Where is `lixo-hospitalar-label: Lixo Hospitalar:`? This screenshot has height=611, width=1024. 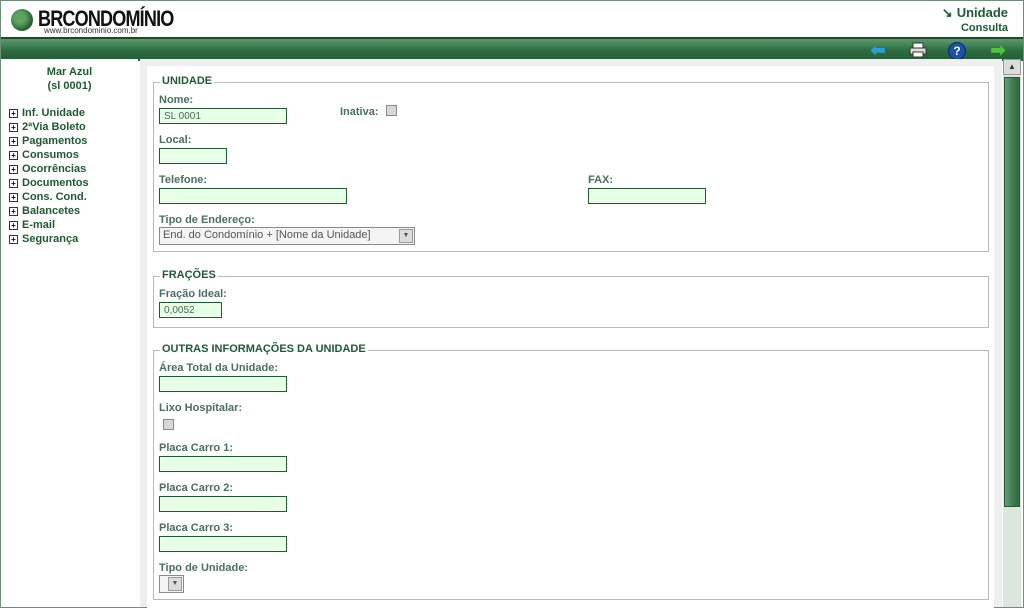 lixo-hospitalar-label: Lixo Hospitalar: is located at coordinates (201, 408).